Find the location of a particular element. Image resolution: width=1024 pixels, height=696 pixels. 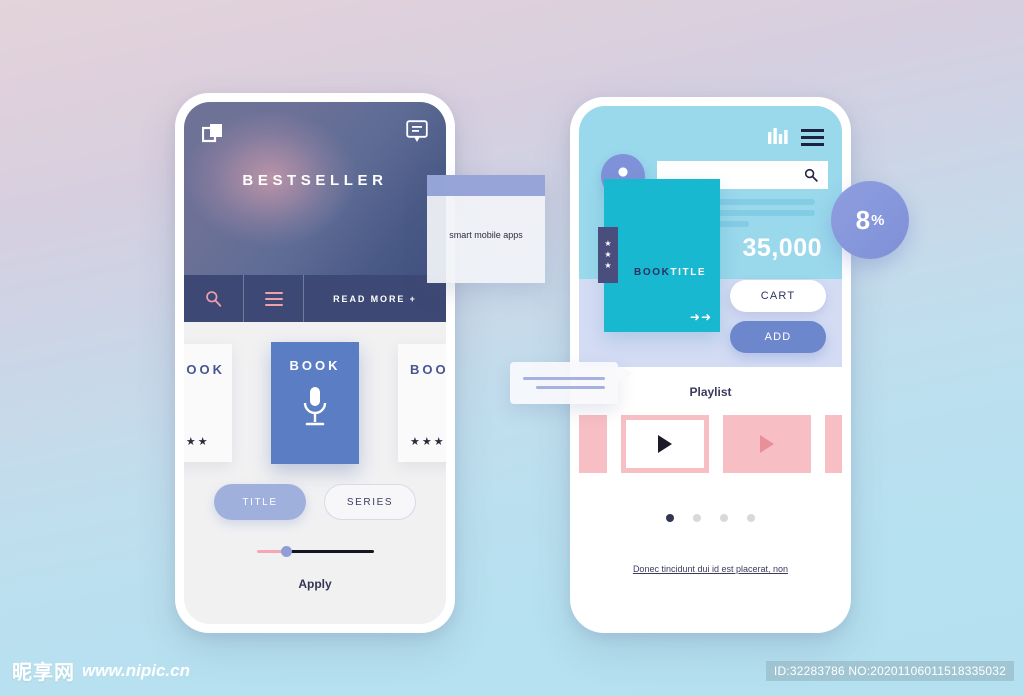

discount-number: 8 is located at coordinates (863, 219).